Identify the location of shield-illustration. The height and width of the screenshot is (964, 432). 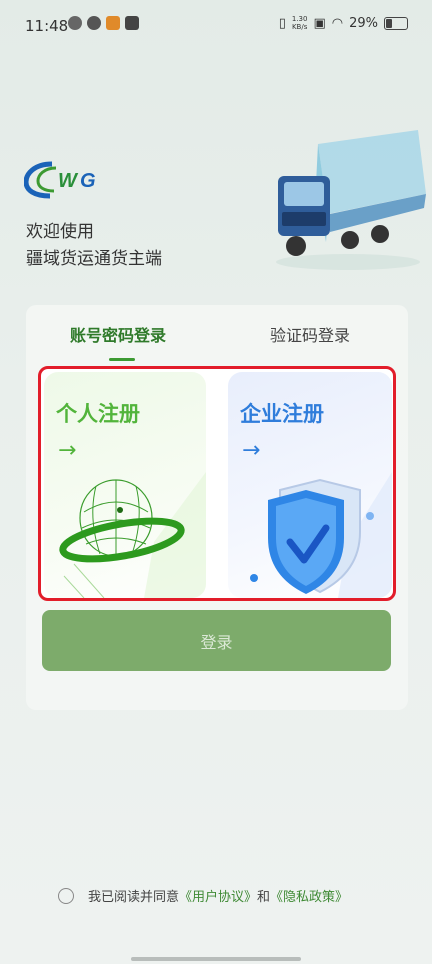
(321, 535).